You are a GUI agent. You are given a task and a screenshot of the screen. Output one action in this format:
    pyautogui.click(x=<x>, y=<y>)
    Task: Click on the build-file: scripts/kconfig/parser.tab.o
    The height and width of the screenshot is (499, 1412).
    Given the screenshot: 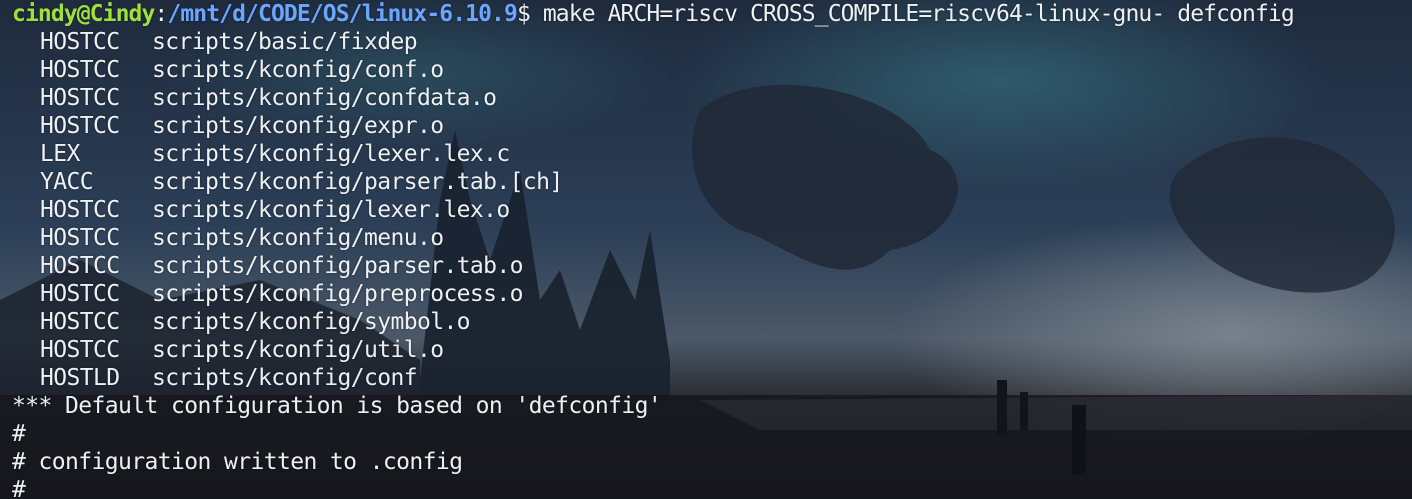 What is the action you would take?
    pyautogui.click(x=338, y=266)
    